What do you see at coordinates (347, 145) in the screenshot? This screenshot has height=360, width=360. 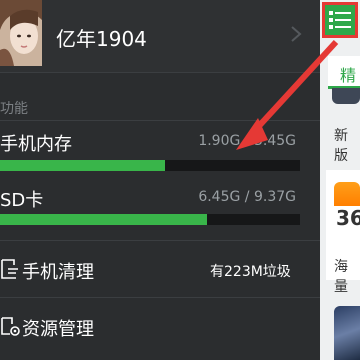 I see `news-label: 新版` at bounding box center [347, 145].